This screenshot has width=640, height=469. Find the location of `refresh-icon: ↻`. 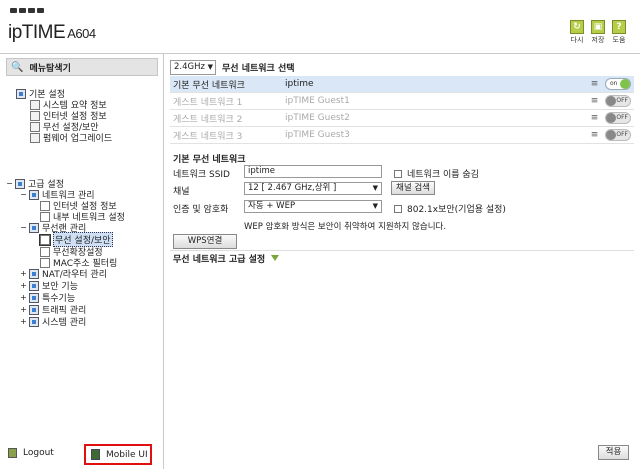

refresh-icon: ↻ is located at coordinates (577, 27).